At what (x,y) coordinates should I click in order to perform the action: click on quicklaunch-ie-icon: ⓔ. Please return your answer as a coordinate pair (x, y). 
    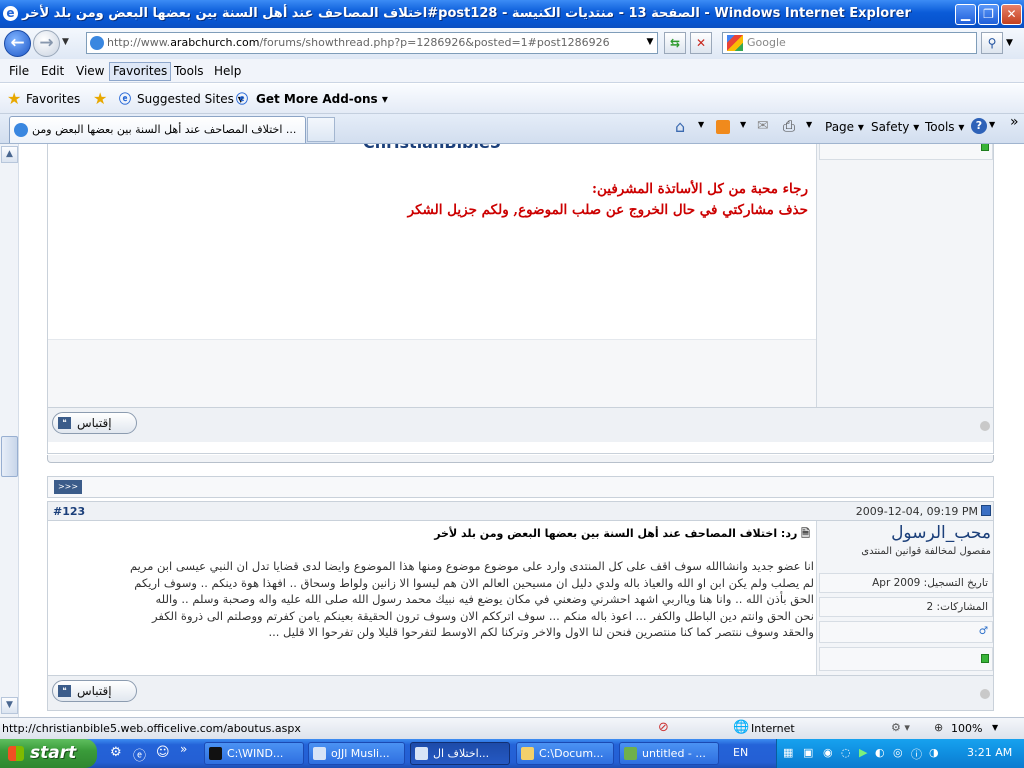
    Looking at the image, I should click on (139, 754).